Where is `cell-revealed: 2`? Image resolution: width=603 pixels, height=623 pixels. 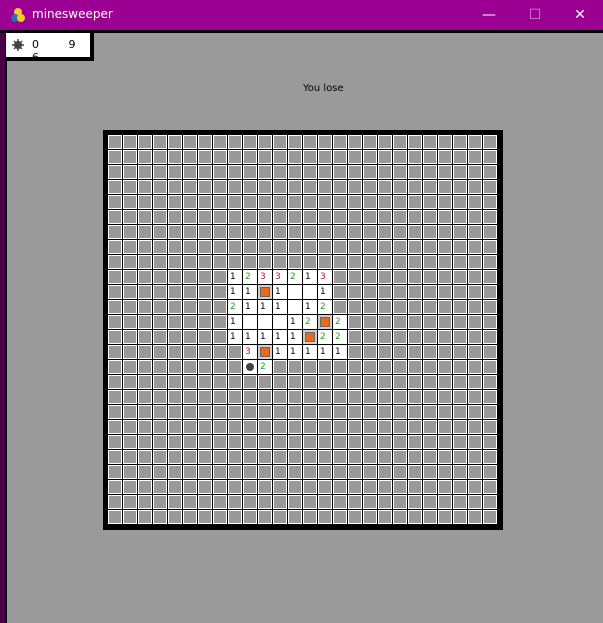 cell-revealed: 2 is located at coordinates (325, 307).